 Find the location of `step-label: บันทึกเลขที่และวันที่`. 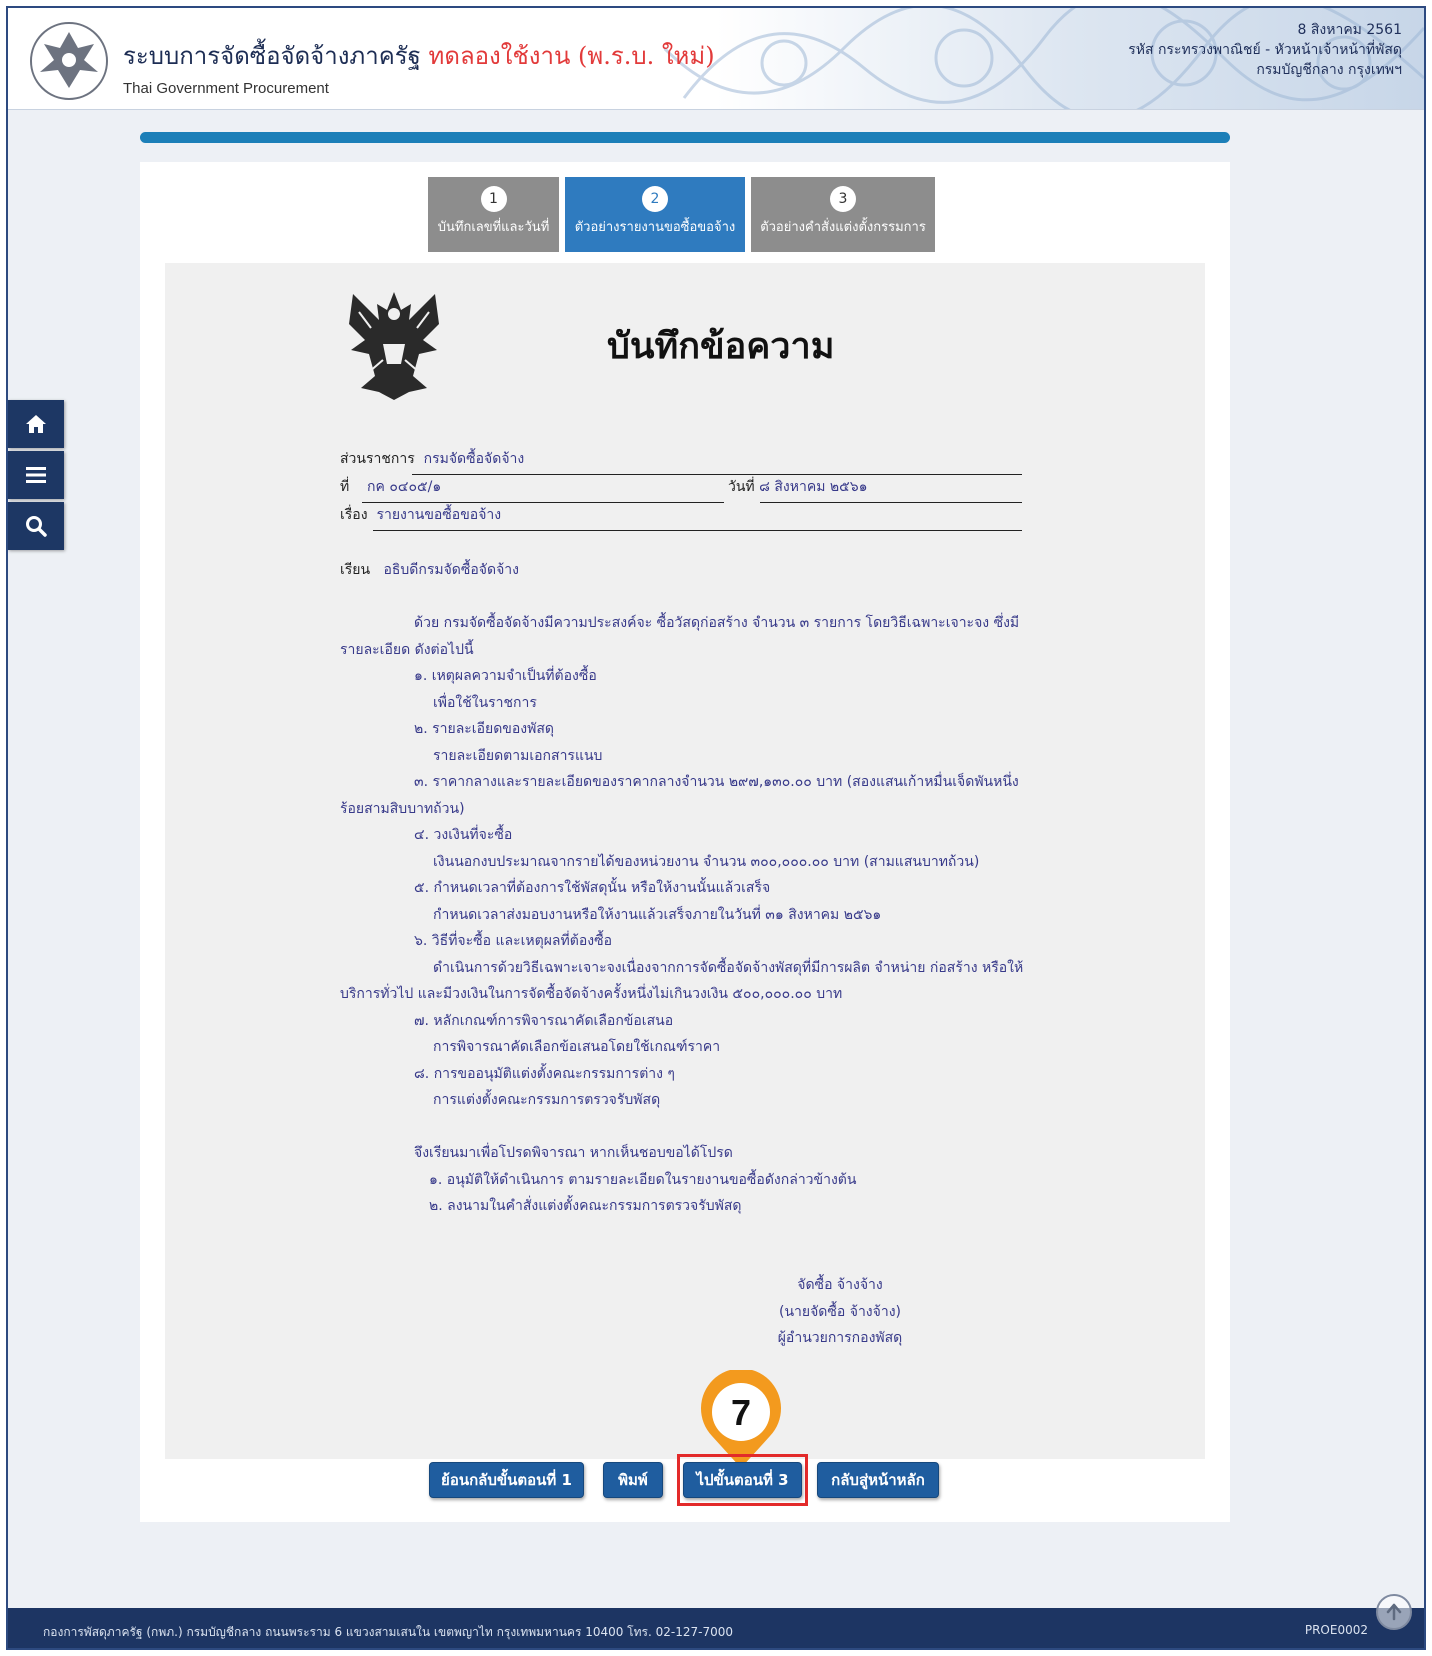

step-label: บันทึกเลขที่และวันที่ is located at coordinates (493, 227).